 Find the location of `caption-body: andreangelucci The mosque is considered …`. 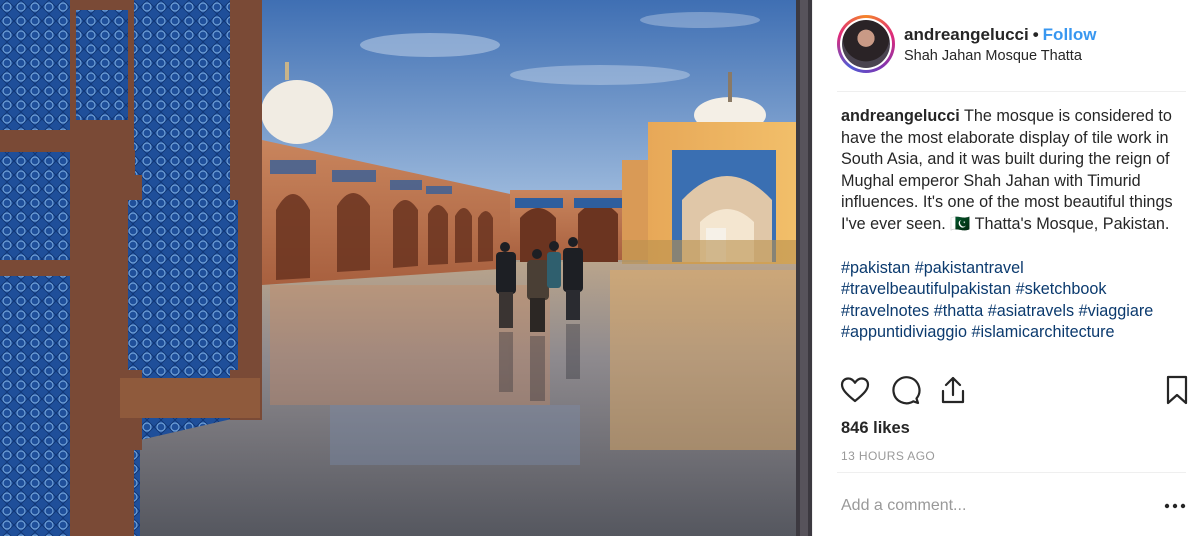

caption-body: andreangelucci The mosque is considered … is located at coordinates (1014, 171).